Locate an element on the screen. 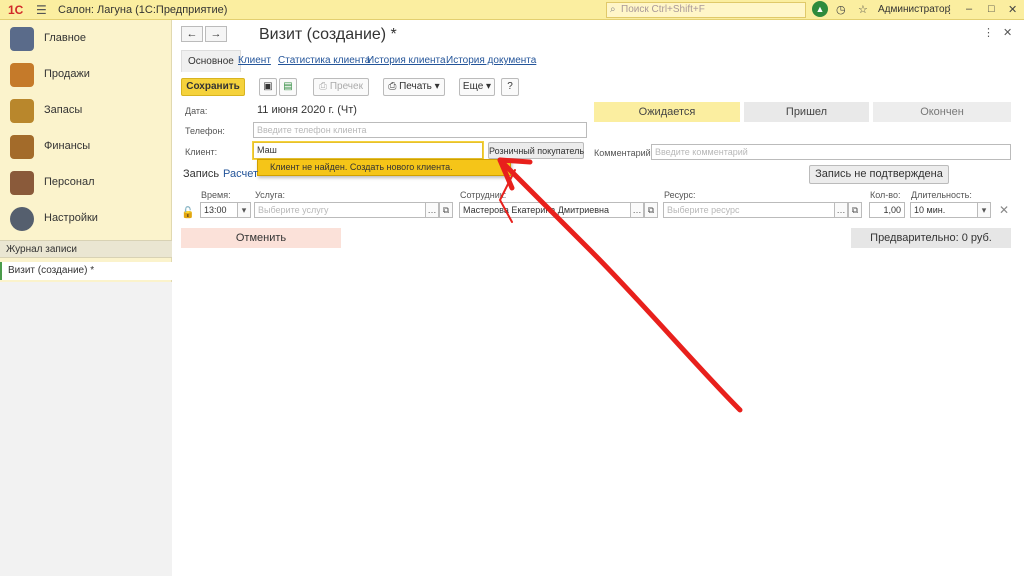  page-title: Визит (создание) * is located at coordinates (328, 34).